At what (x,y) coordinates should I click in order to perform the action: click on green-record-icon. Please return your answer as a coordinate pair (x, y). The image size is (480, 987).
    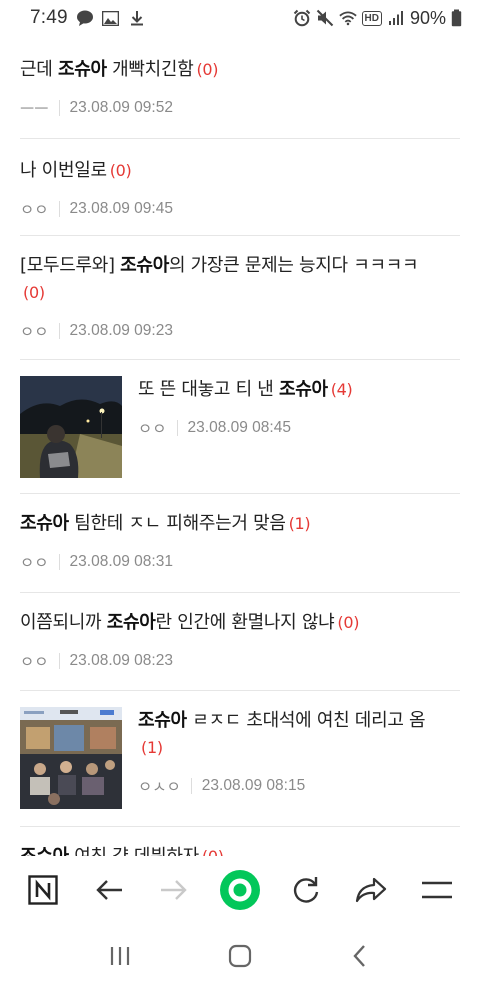
    Looking at the image, I should click on (240, 890).